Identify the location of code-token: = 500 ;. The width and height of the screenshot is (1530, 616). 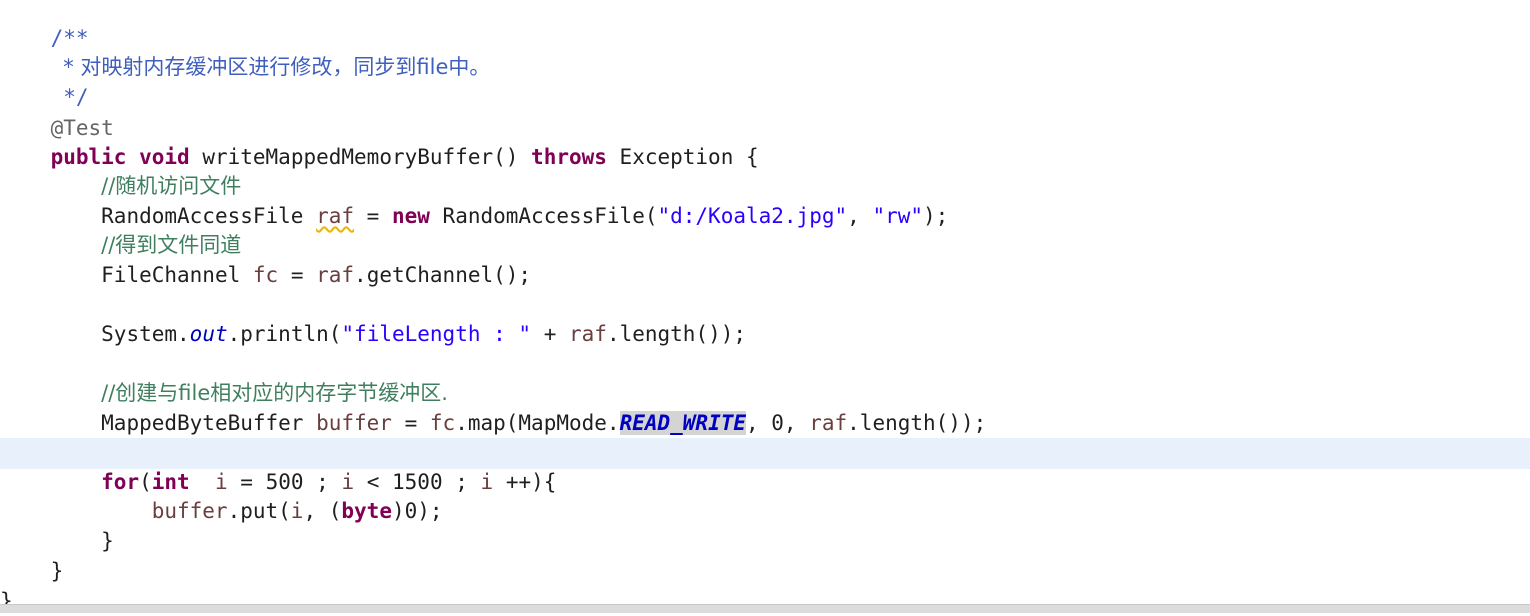
(284, 482).